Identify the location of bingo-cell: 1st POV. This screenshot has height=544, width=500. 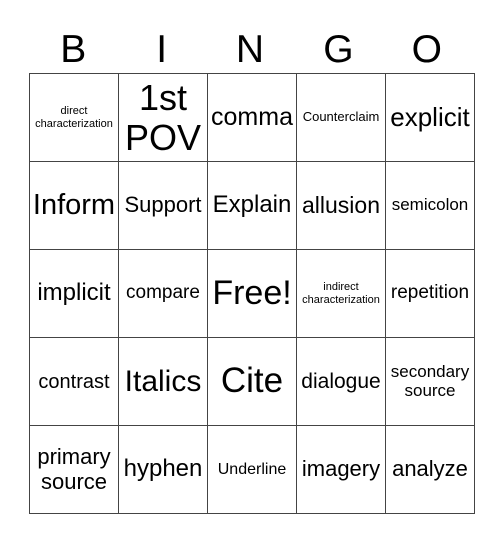
(163, 117).